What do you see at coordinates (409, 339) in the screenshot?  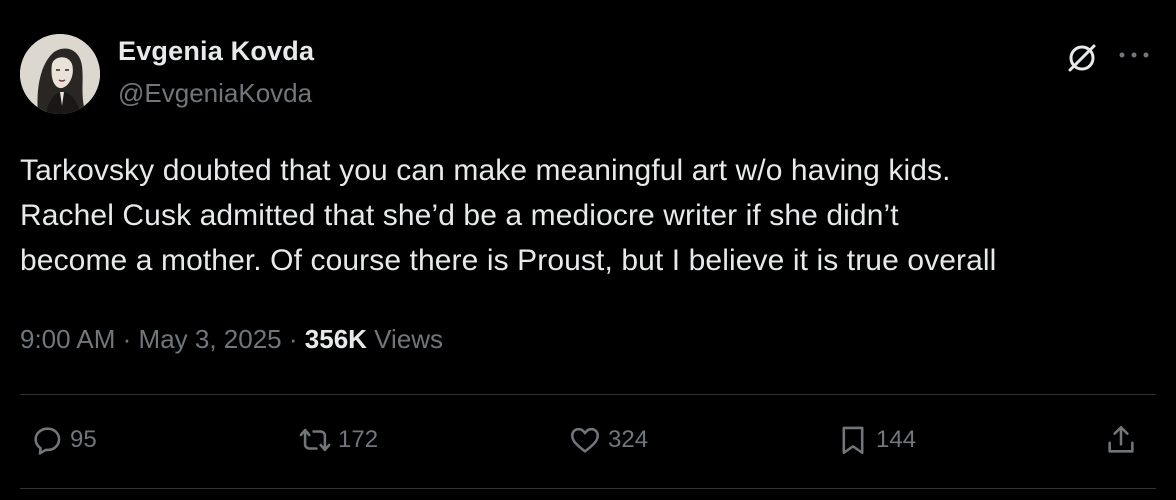 I see `views-label: Views` at bounding box center [409, 339].